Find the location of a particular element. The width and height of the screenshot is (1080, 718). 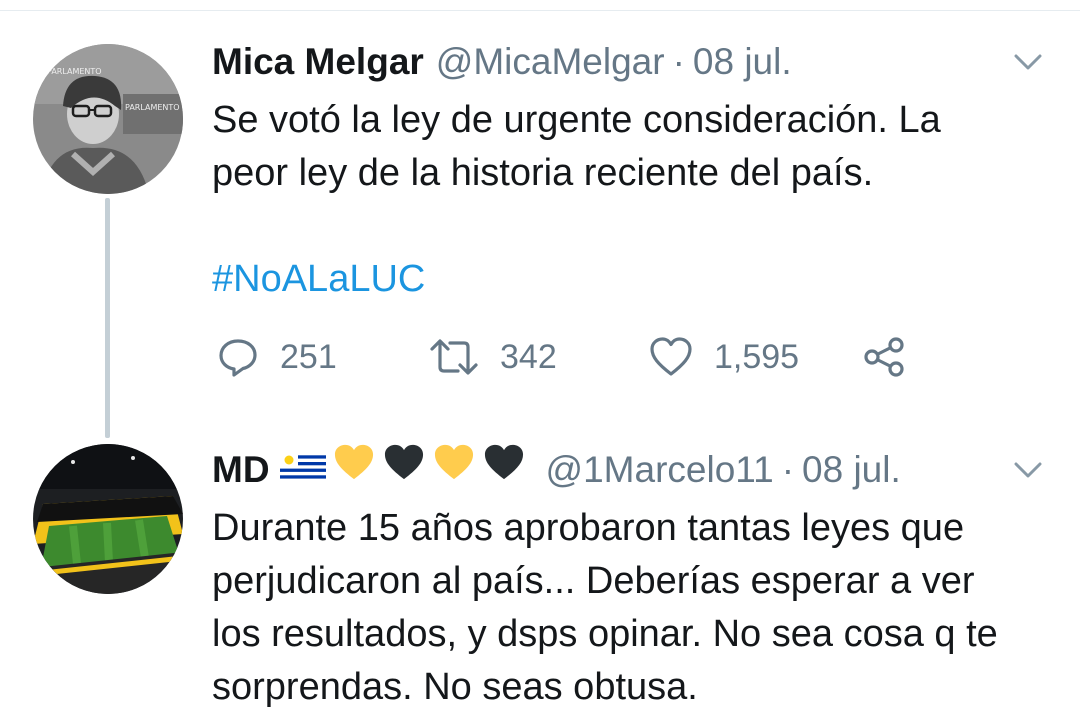

retweet-count: 342 is located at coordinates (528, 356).